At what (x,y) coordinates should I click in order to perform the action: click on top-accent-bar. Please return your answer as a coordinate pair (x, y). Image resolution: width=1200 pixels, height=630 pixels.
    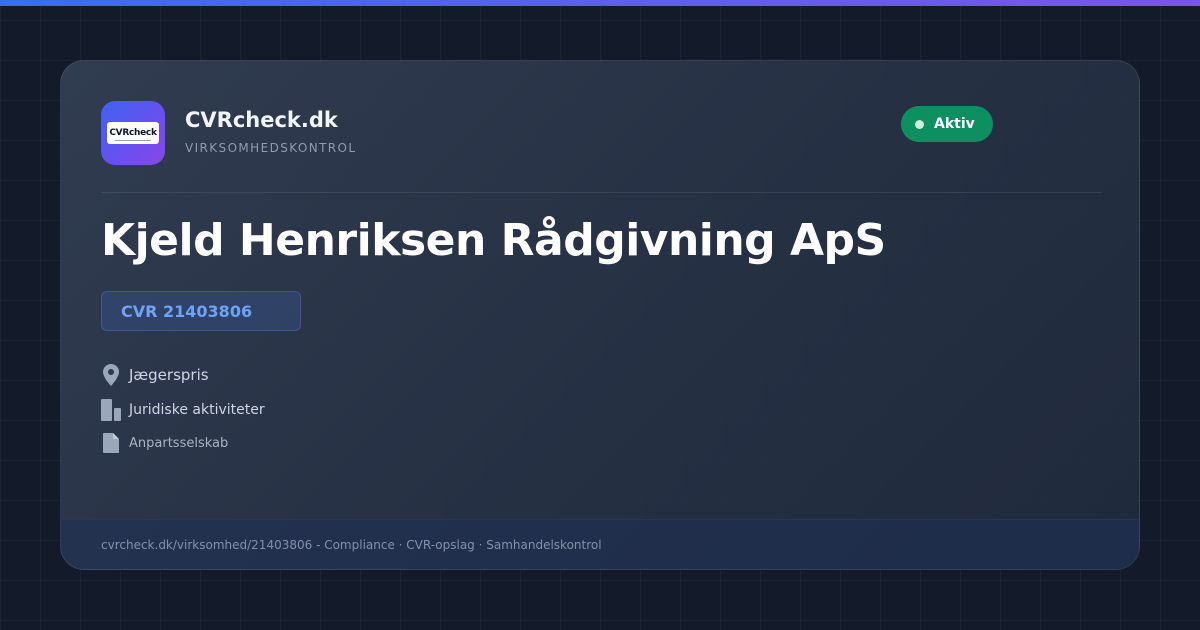
    Looking at the image, I should click on (600, 3).